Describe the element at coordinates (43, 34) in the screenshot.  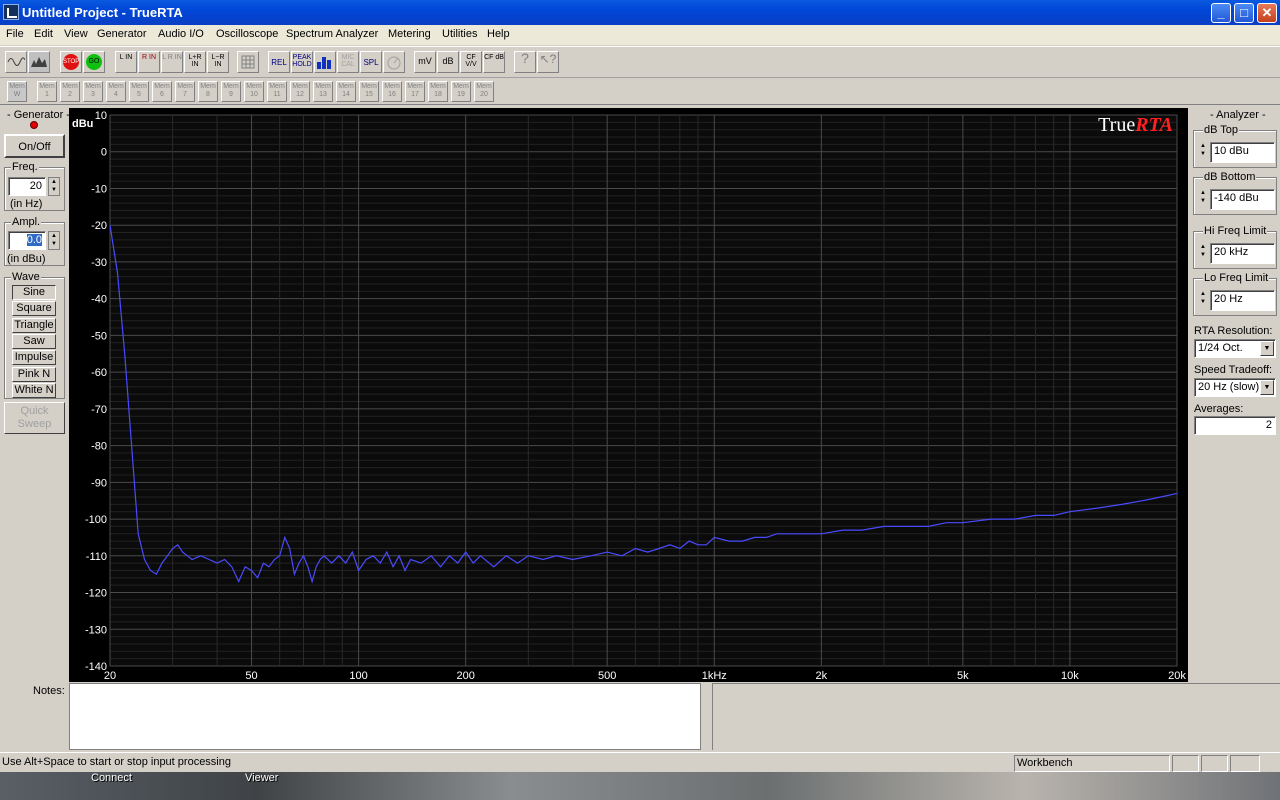
I see `menu-edit: Edit` at that location.